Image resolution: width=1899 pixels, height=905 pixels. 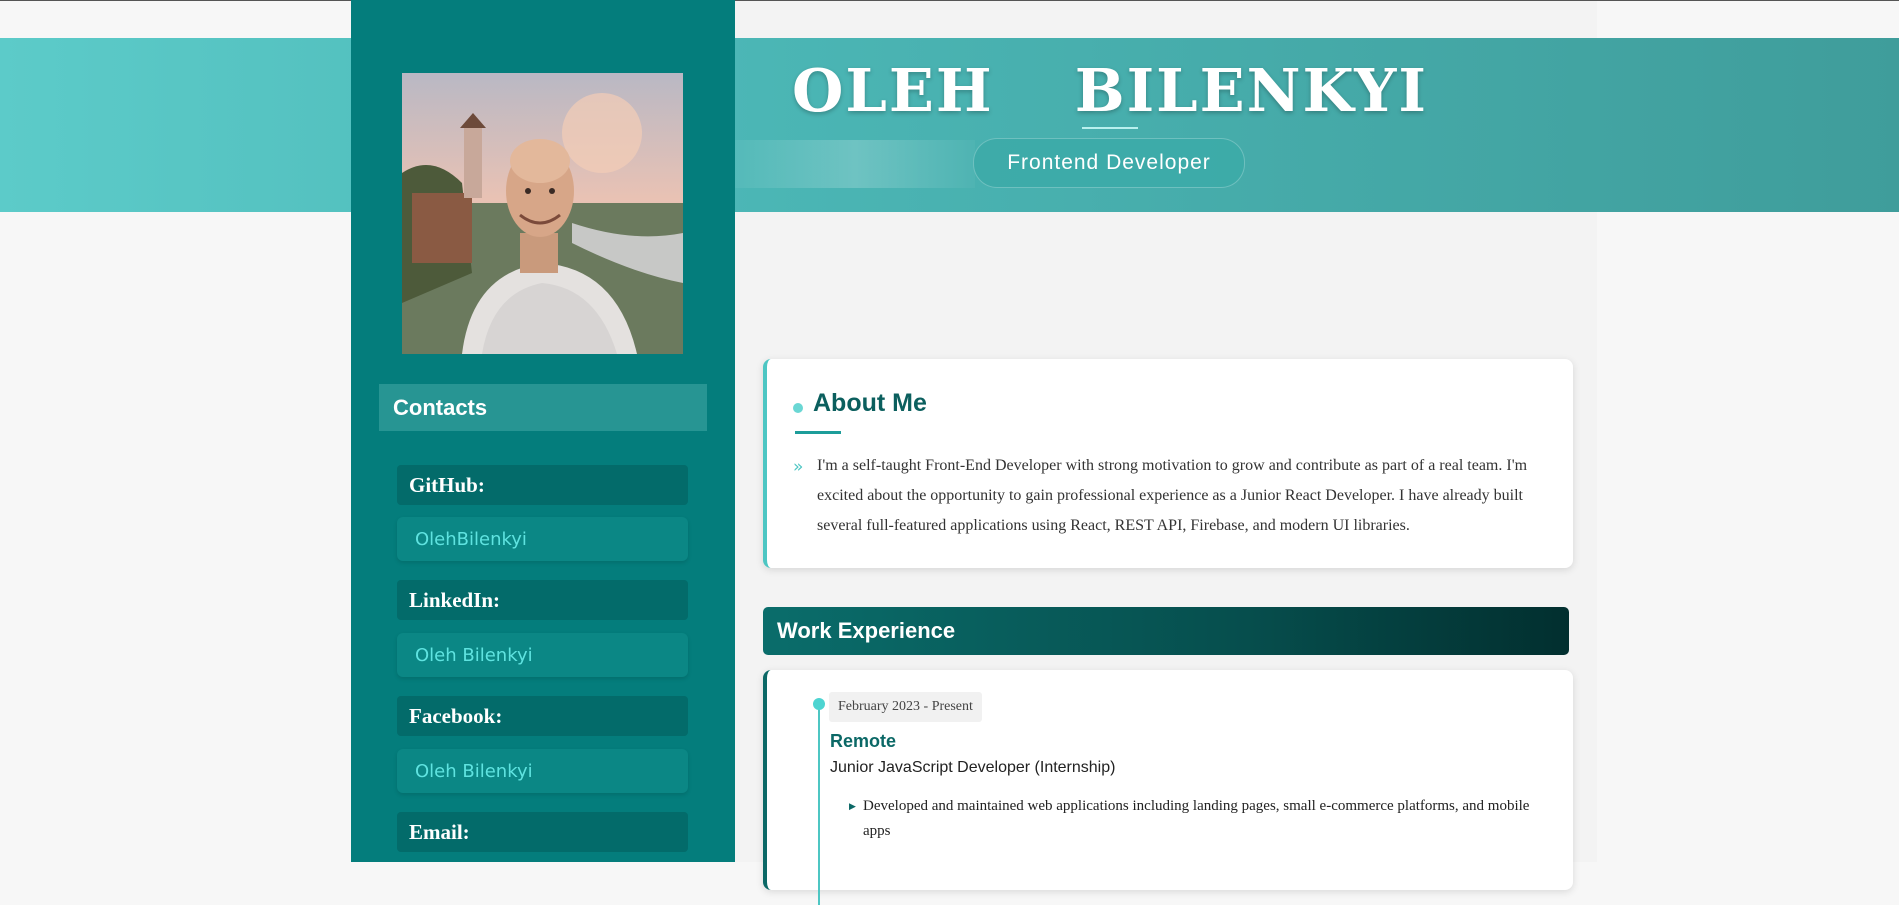 I want to click on job-date: February 2023 - Present, so click(x=905, y=707).